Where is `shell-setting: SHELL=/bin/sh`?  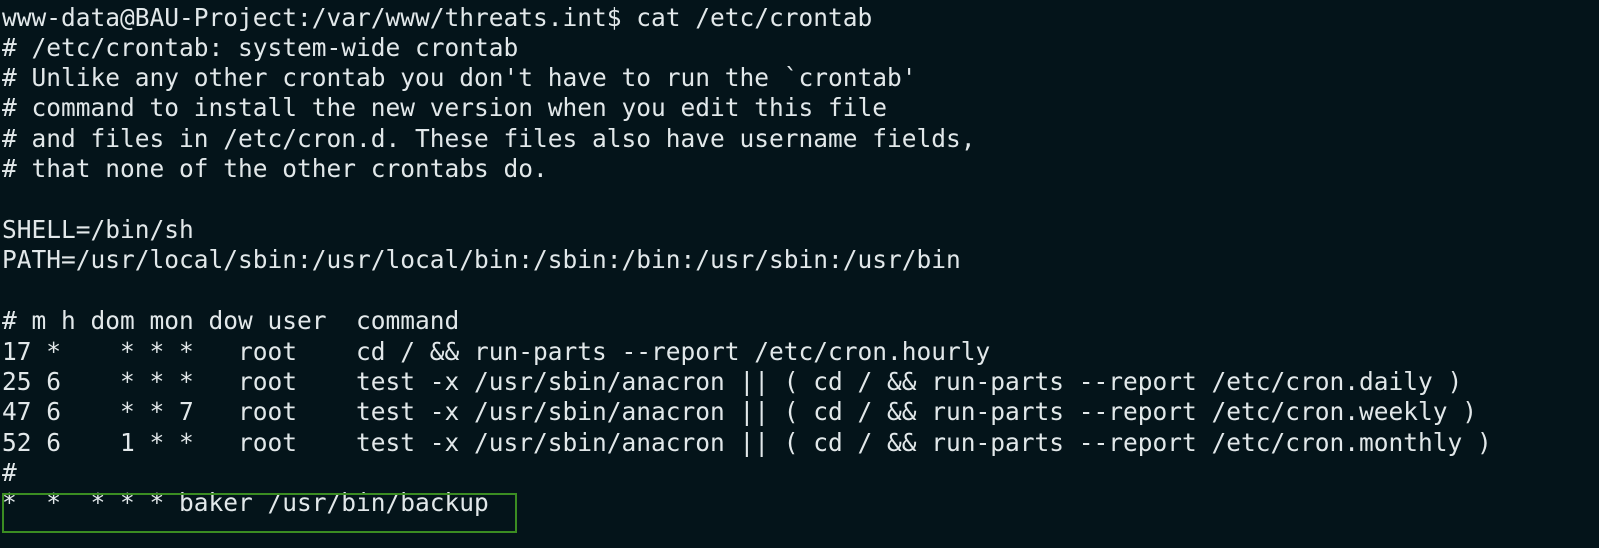 shell-setting: SHELL=/bin/sh is located at coordinates (98, 229).